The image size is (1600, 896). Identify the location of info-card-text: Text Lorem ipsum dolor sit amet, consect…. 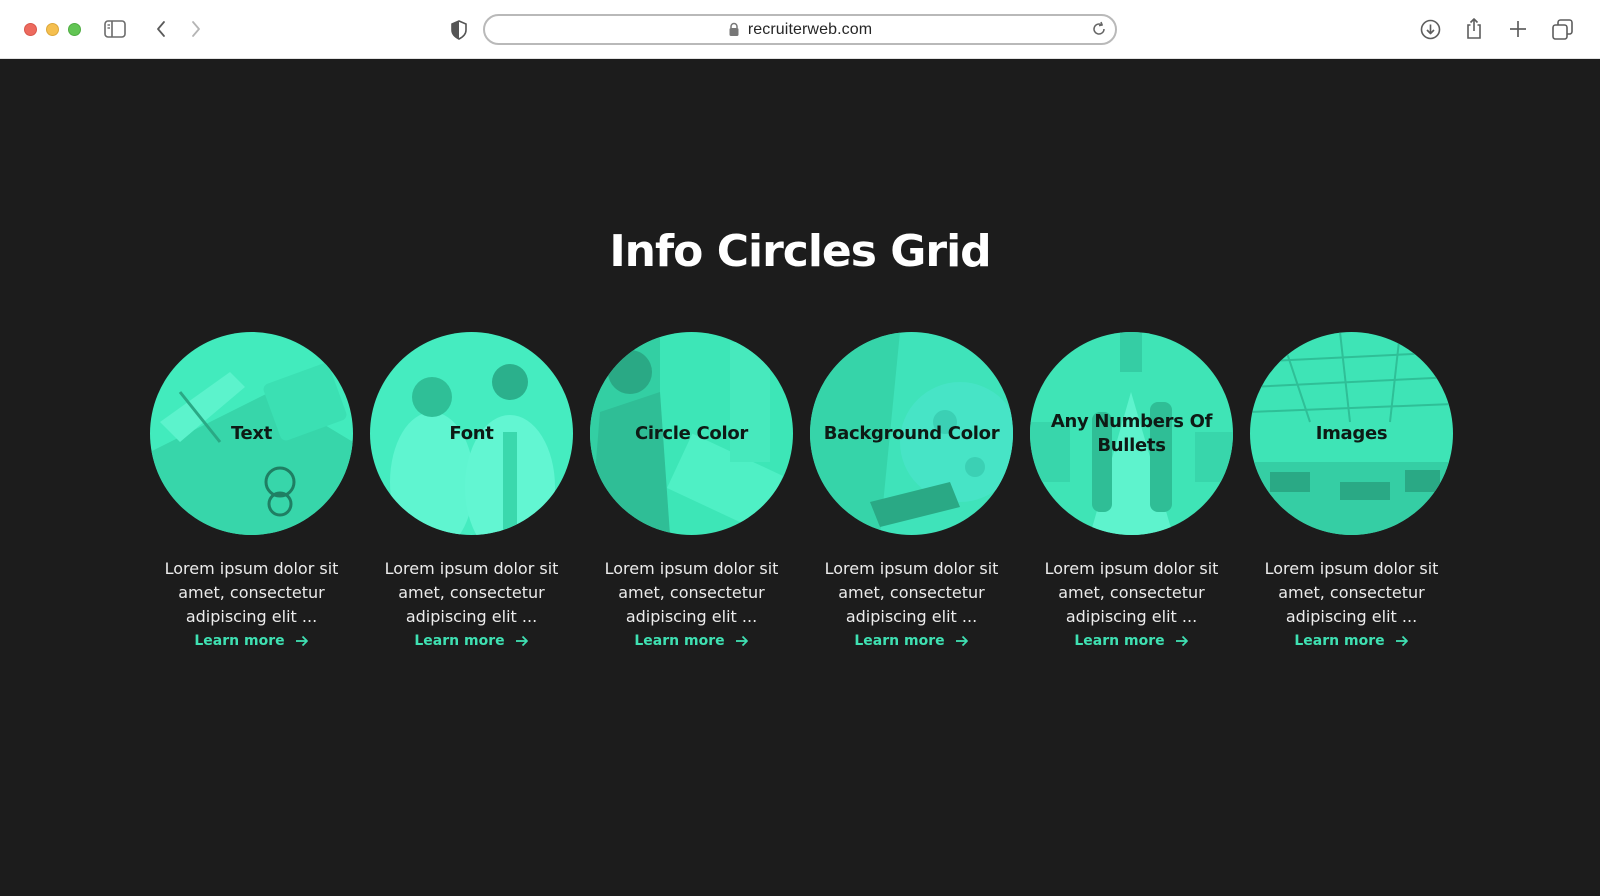
(251, 490).